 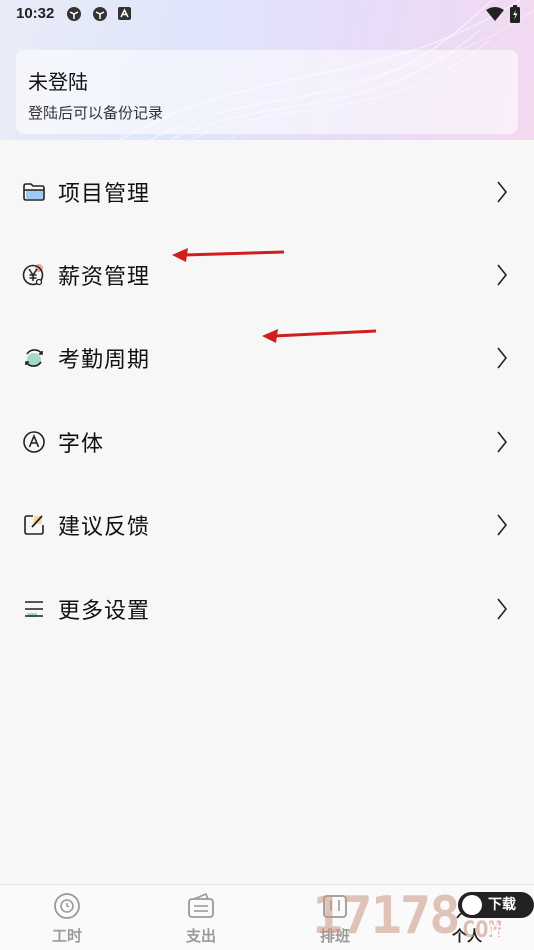 I want to click on menu-label: 更多设置, so click(x=104, y=611).